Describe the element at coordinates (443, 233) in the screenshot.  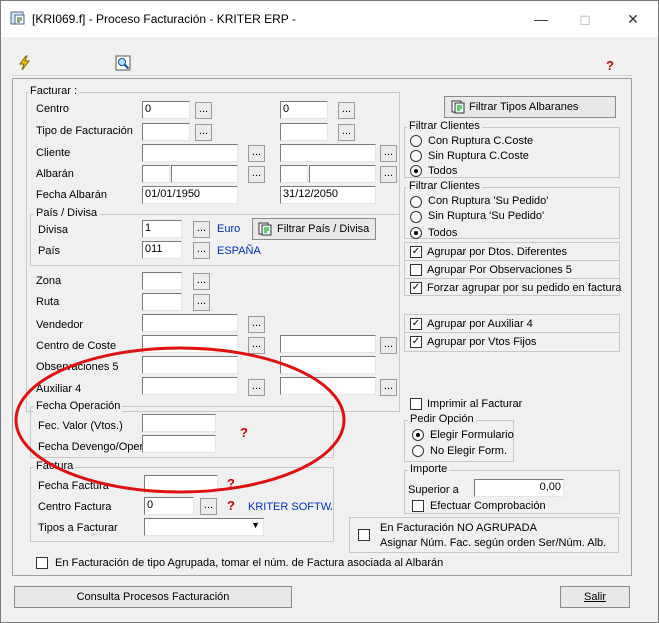
I see `todos-pedido-label: Todos` at that location.